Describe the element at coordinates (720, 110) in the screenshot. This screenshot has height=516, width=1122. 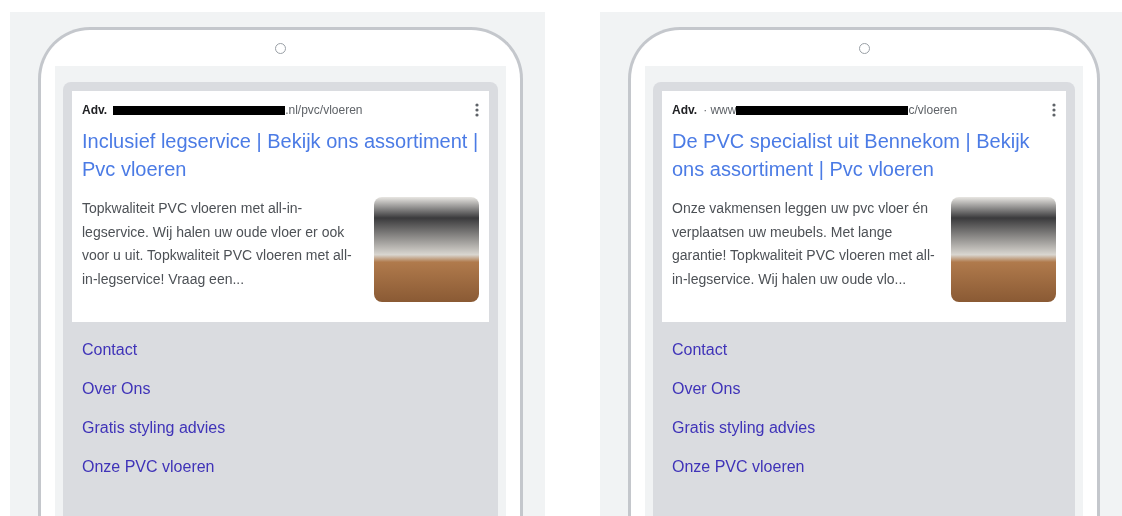
I see `ad-url-prefix: · www` at that location.